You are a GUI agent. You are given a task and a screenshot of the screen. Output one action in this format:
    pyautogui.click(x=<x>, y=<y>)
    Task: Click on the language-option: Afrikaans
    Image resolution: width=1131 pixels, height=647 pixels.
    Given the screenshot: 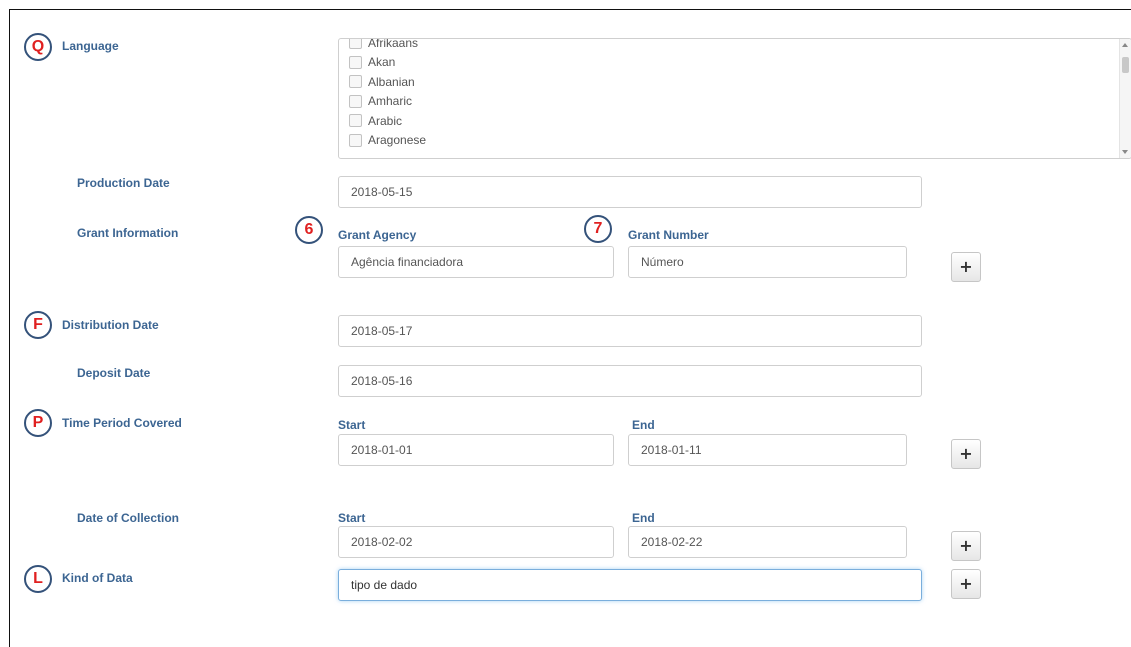 What is the action you would take?
    pyautogui.click(x=387, y=45)
    